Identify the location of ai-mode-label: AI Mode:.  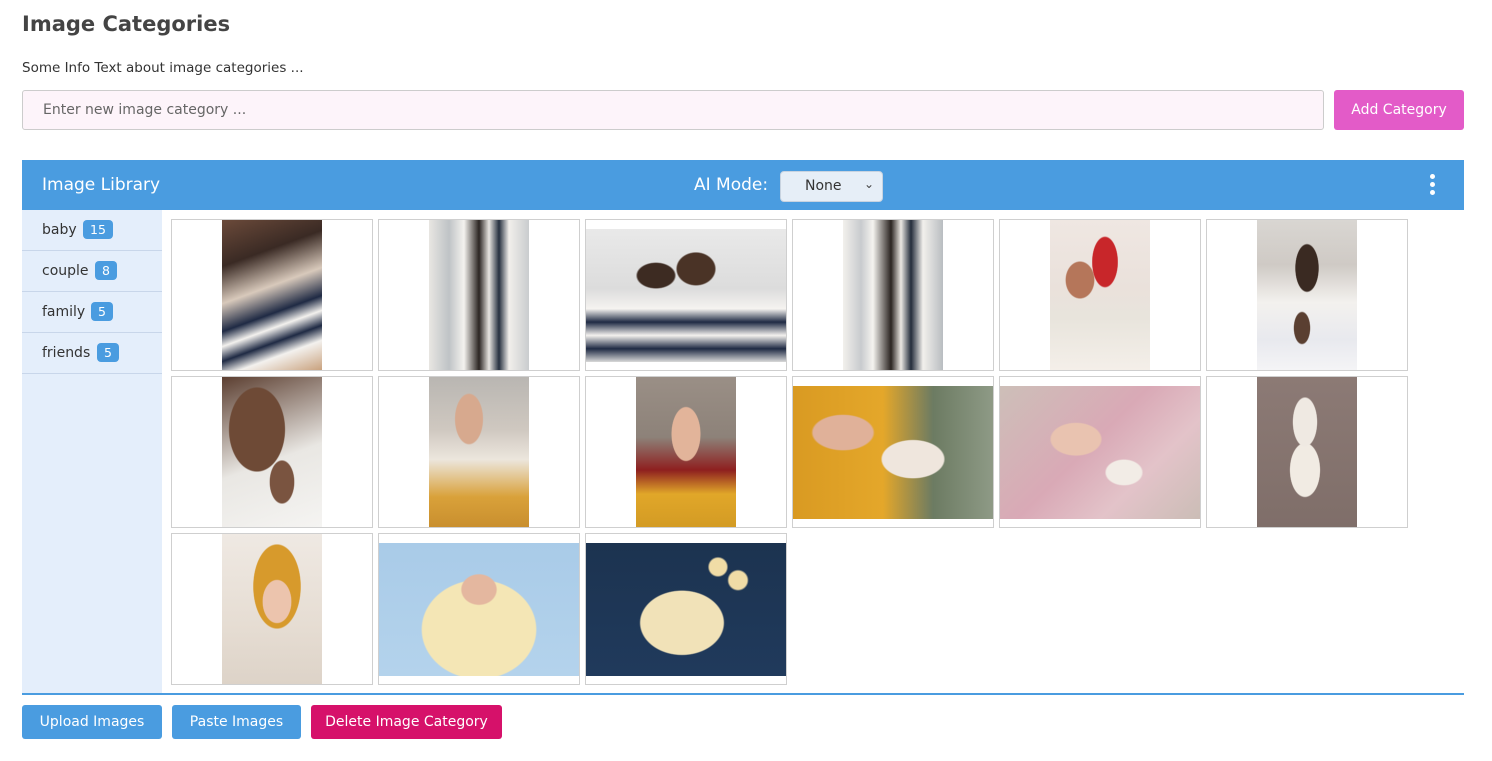
(731, 185).